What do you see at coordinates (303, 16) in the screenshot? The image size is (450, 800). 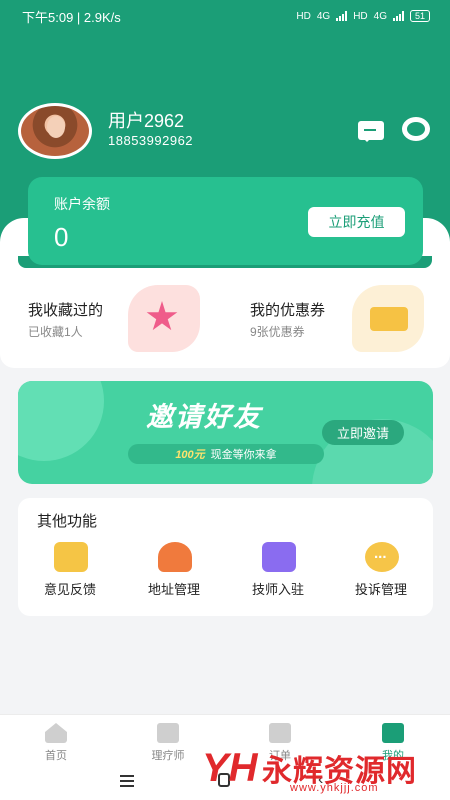 I see `hd-label: HD` at bounding box center [303, 16].